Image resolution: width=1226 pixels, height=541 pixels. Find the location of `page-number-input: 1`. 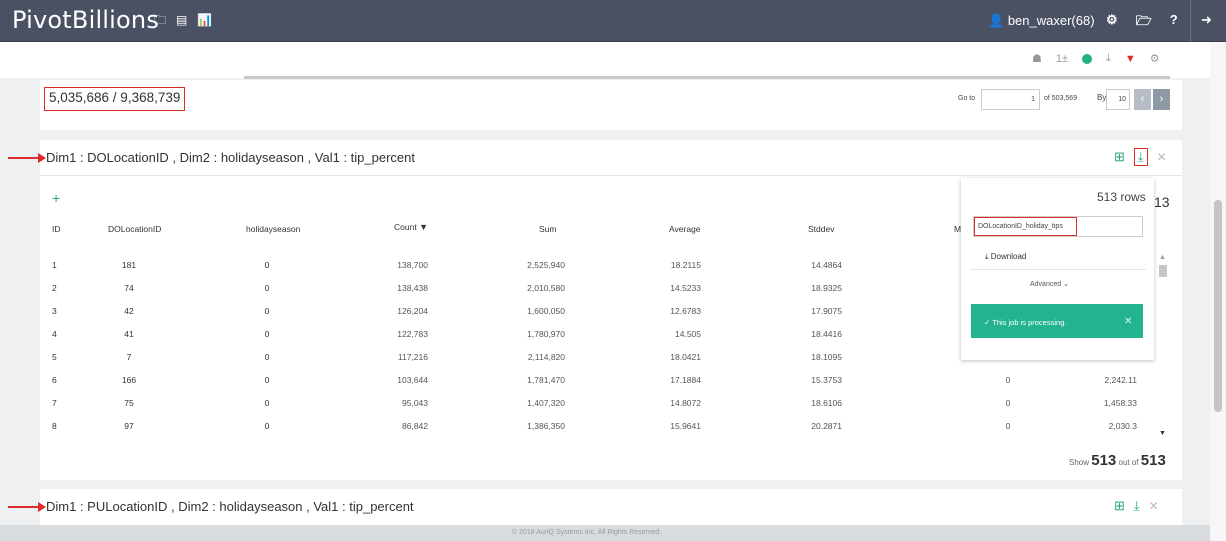

page-number-input: 1 is located at coordinates (1010, 99).